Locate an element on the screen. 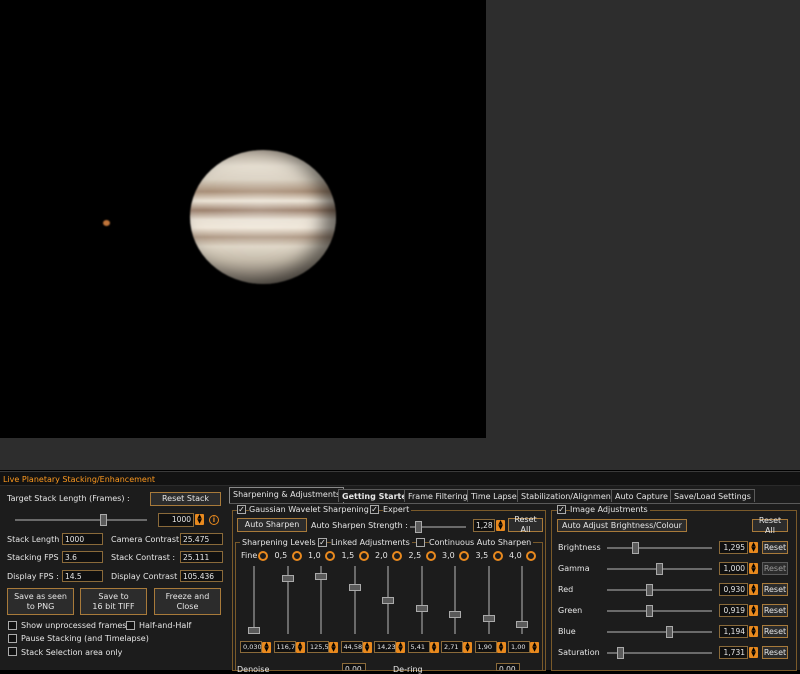  adjustment-value: 1,194 is located at coordinates (733, 631).